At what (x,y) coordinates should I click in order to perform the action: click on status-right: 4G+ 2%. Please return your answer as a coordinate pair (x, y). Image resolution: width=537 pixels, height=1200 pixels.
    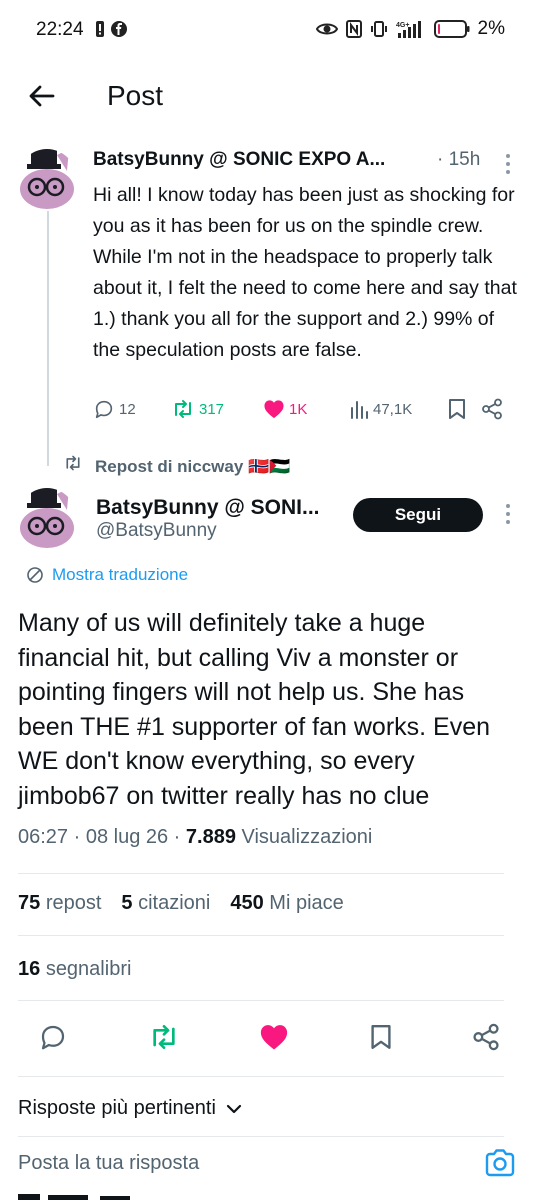
    Looking at the image, I should click on (410, 29).